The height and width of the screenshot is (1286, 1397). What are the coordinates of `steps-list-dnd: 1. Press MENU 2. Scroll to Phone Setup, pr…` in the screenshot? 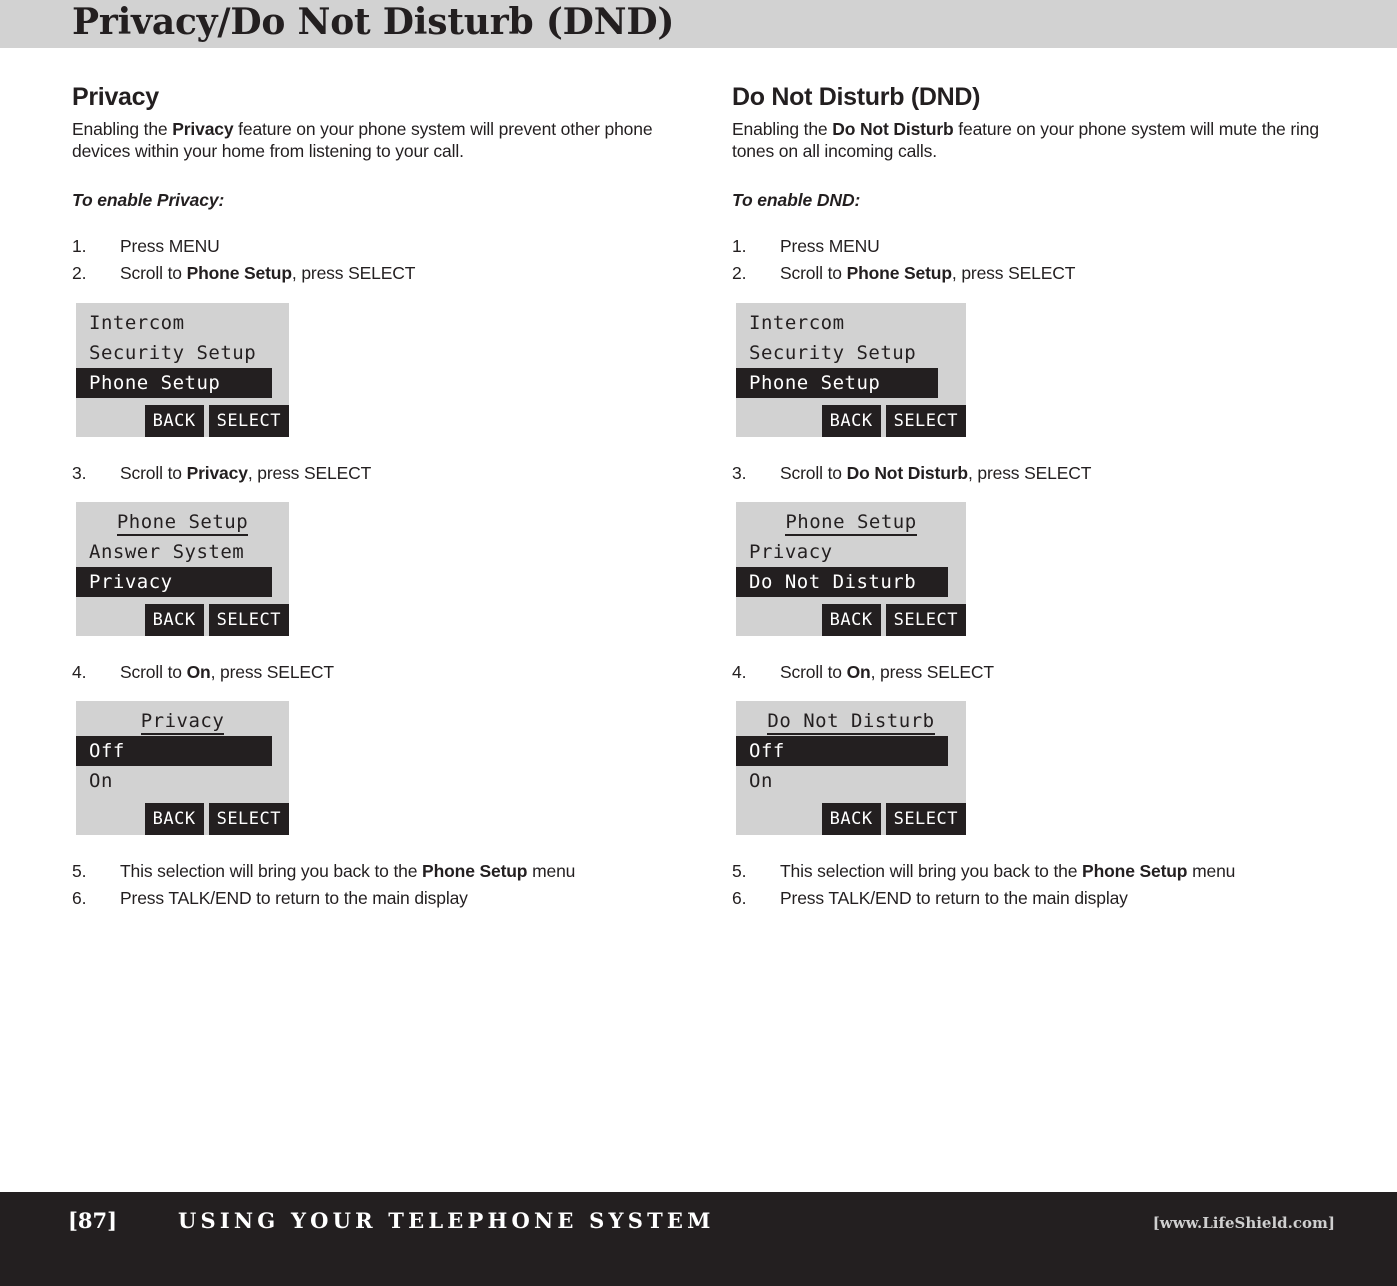 It's located at (1042, 260).